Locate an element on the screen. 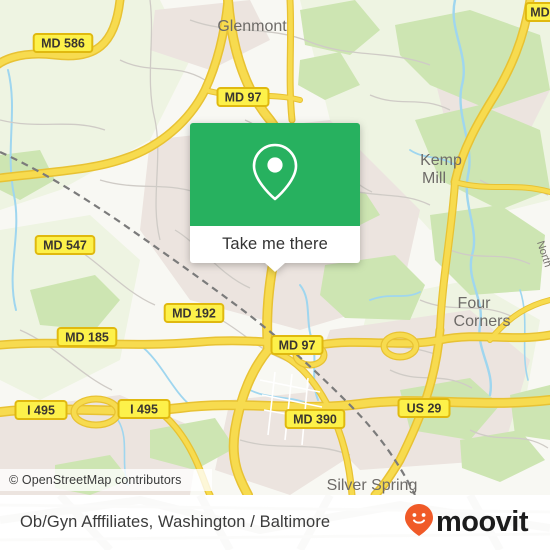 The width and height of the screenshot is (550, 550). moovit-pin-icon is located at coordinates (419, 522).